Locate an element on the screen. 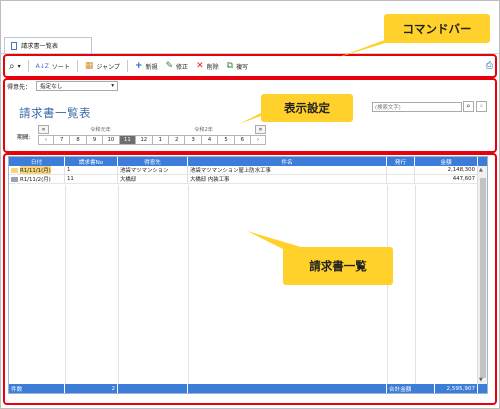  command-bar-callout: コマンドバー is located at coordinates (437, 28).